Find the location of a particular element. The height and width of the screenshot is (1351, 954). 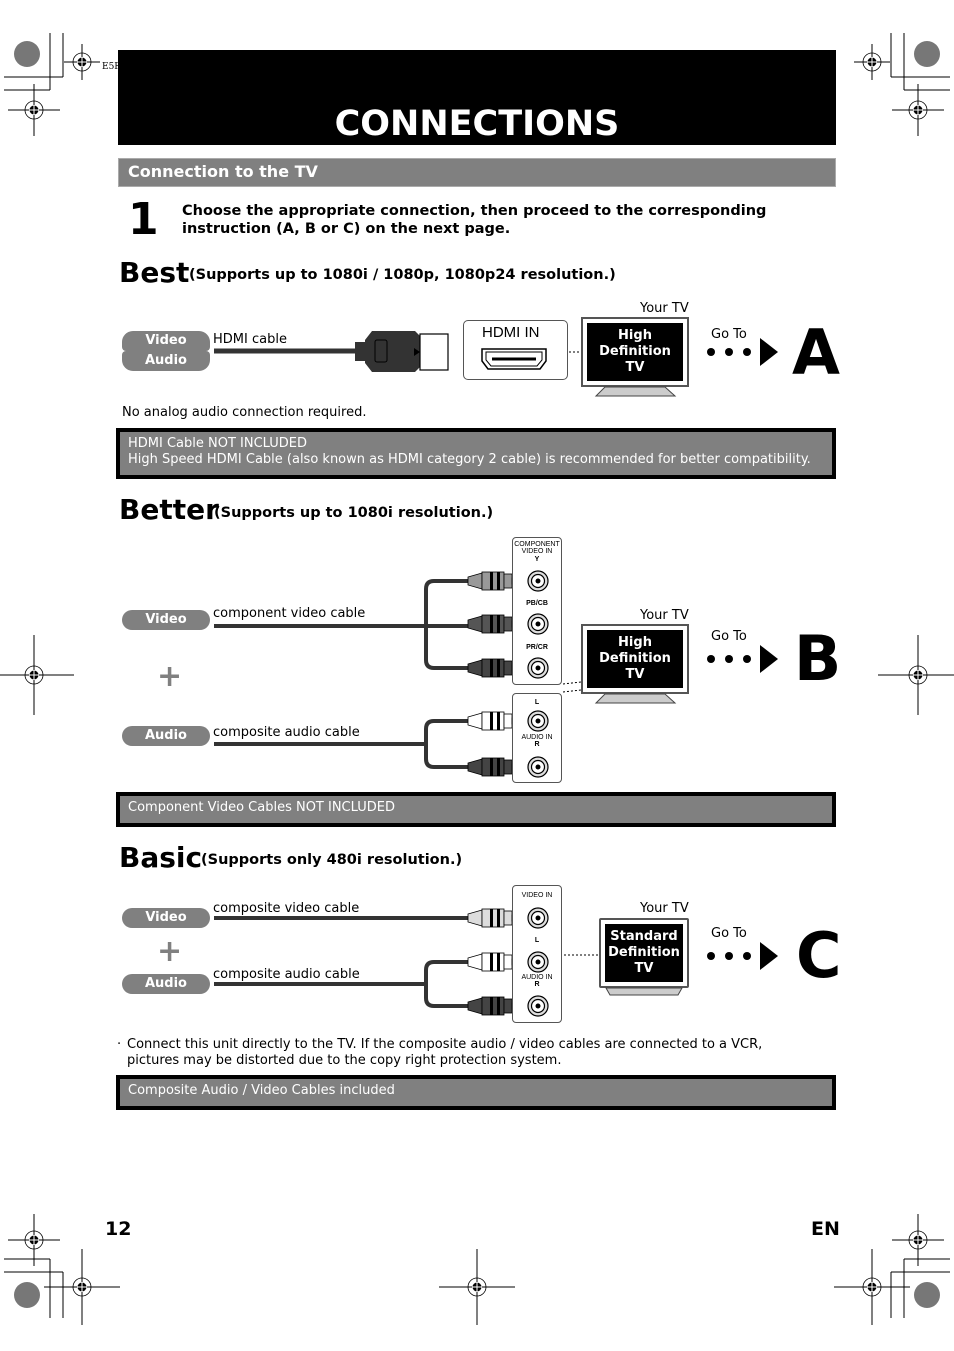

go-to-label: Go To is located at coordinates (729, 933).